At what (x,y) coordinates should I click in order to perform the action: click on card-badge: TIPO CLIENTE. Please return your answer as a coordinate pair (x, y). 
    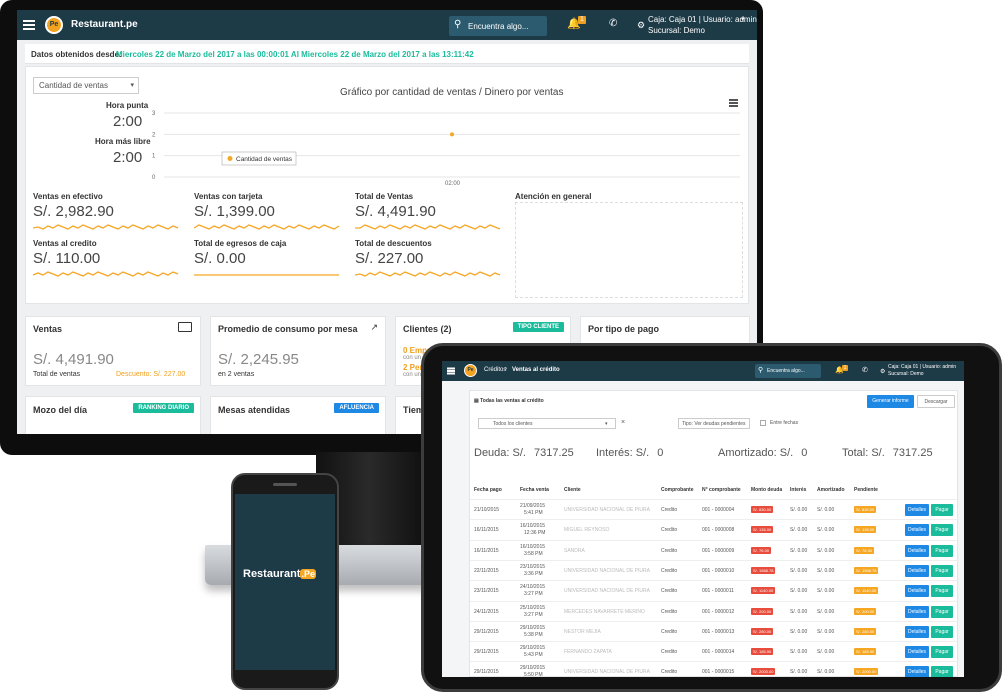
    Looking at the image, I should click on (538, 327).